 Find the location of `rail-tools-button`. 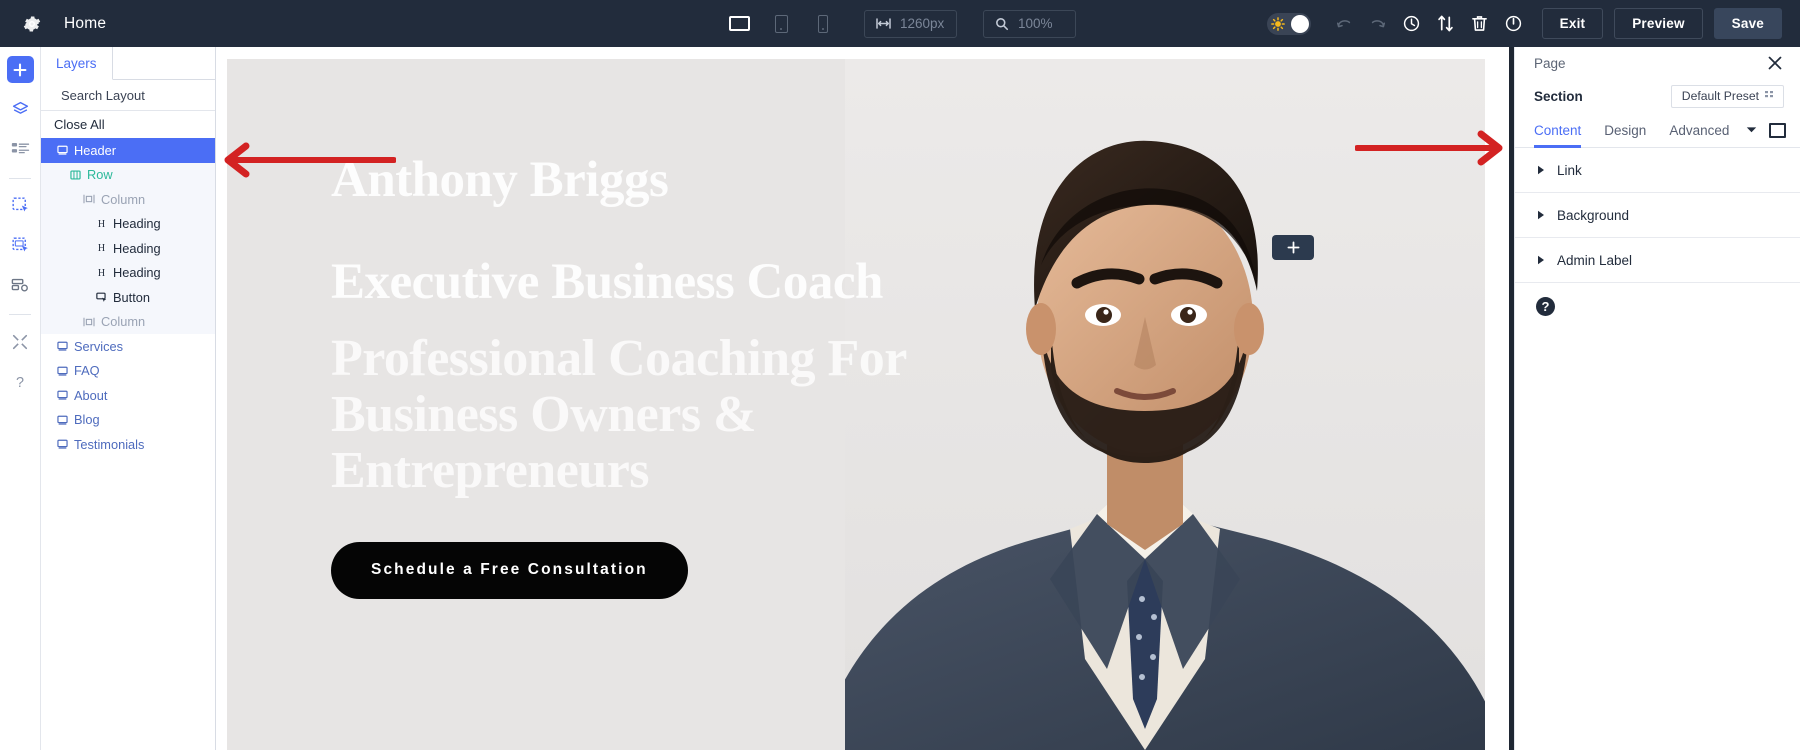

rail-tools-button is located at coordinates (20, 341).